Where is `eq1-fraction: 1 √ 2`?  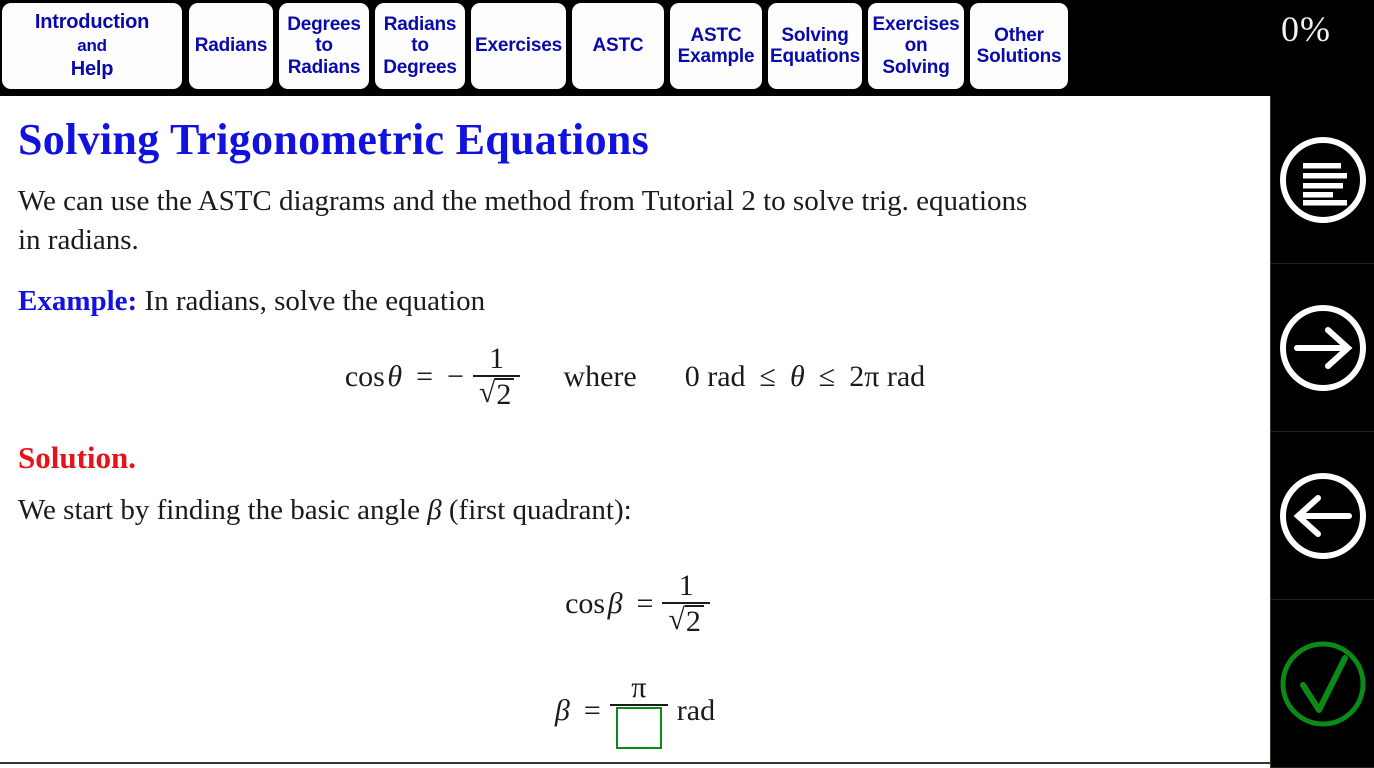 eq1-fraction: 1 √ 2 is located at coordinates (496, 376).